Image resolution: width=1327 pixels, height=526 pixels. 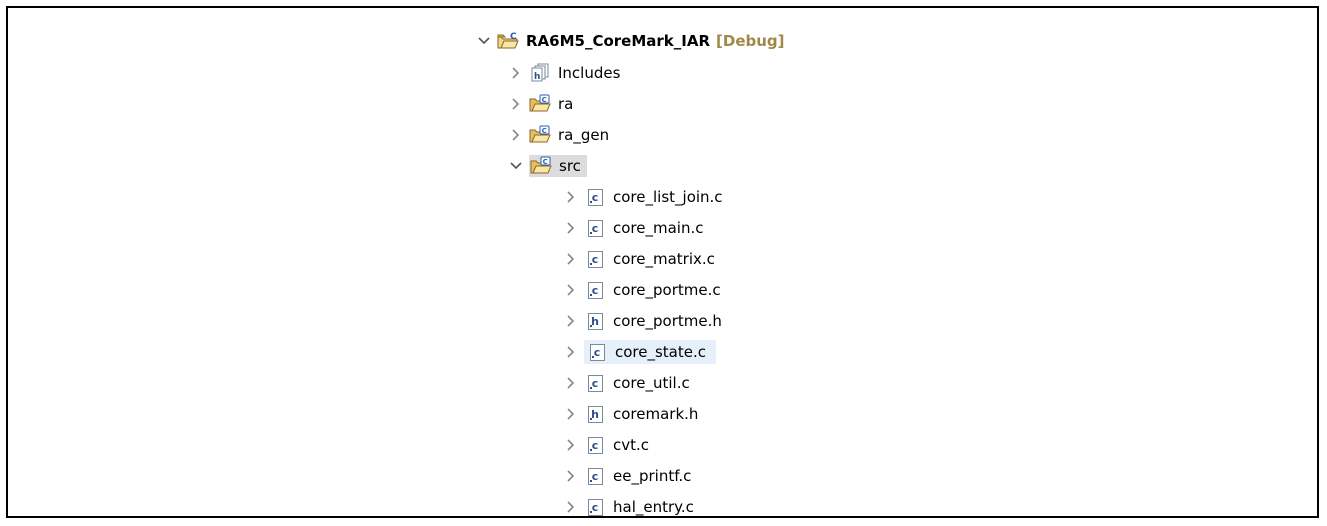 I want to click on file-label: core_list_join.c, so click(x=668, y=197).